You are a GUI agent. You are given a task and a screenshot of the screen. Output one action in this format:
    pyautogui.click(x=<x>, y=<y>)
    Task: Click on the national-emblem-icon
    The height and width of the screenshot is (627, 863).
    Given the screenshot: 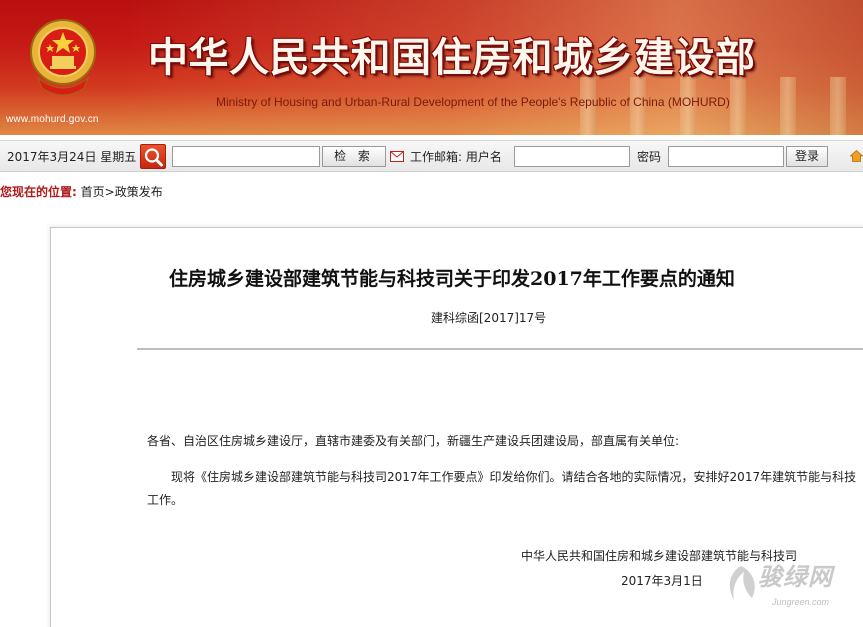 What is the action you would take?
    pyautogui.click(x=63, y=57)
    